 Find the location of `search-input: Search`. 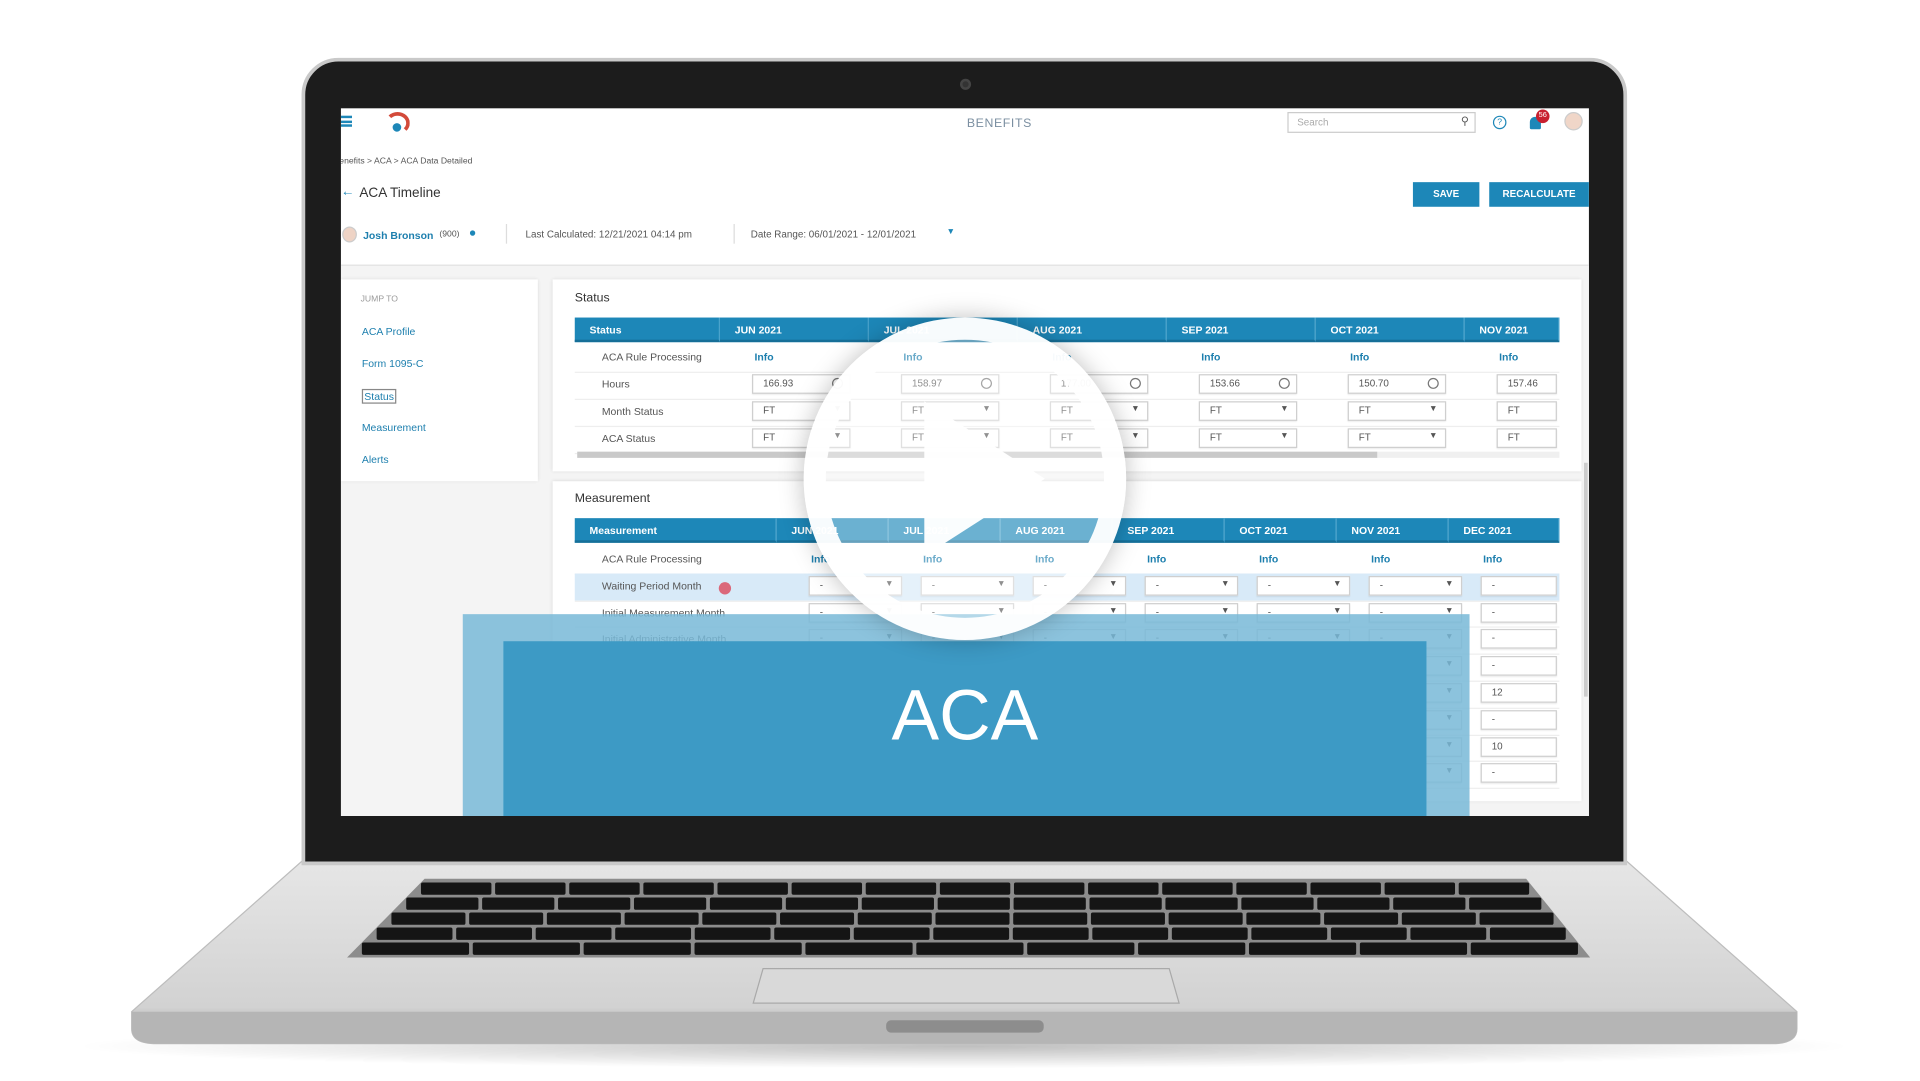

search-input: Search is located at coordinates (1381, 122).